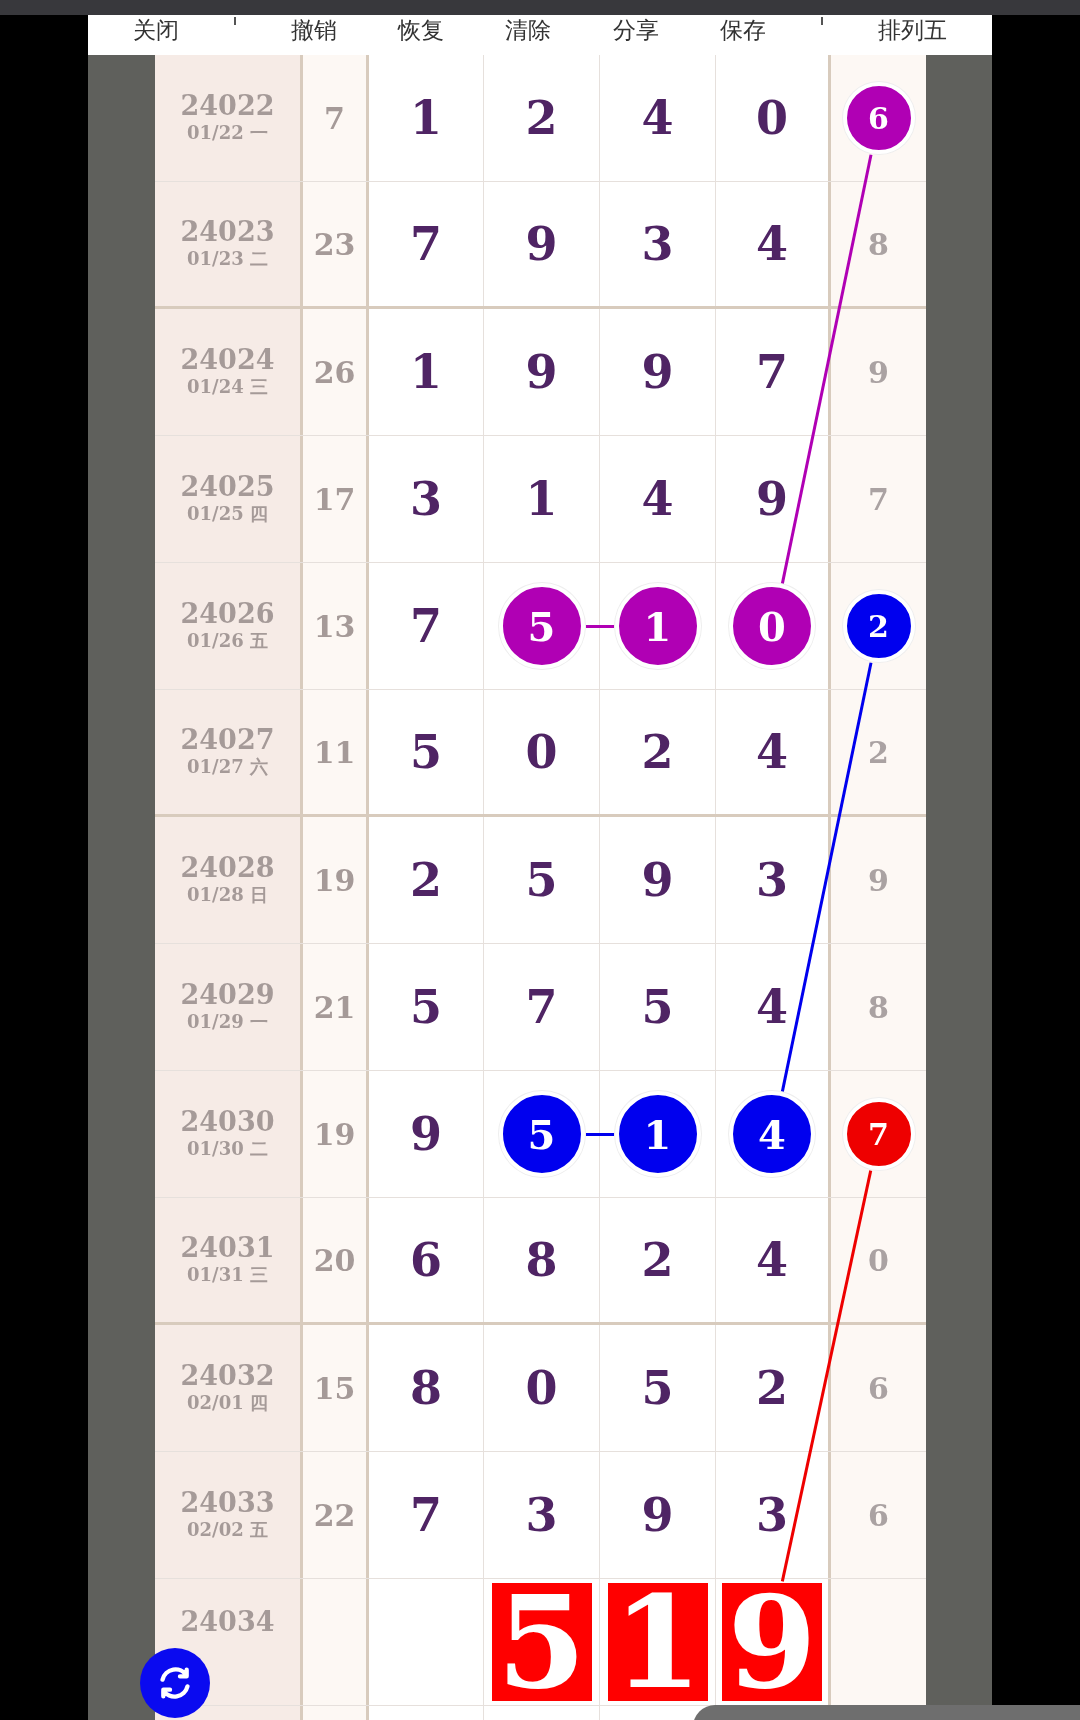  What do you see at coordinates (334, 118) in the screenshot?
I see `sum-value: 7` at bounding box center [334, 118].